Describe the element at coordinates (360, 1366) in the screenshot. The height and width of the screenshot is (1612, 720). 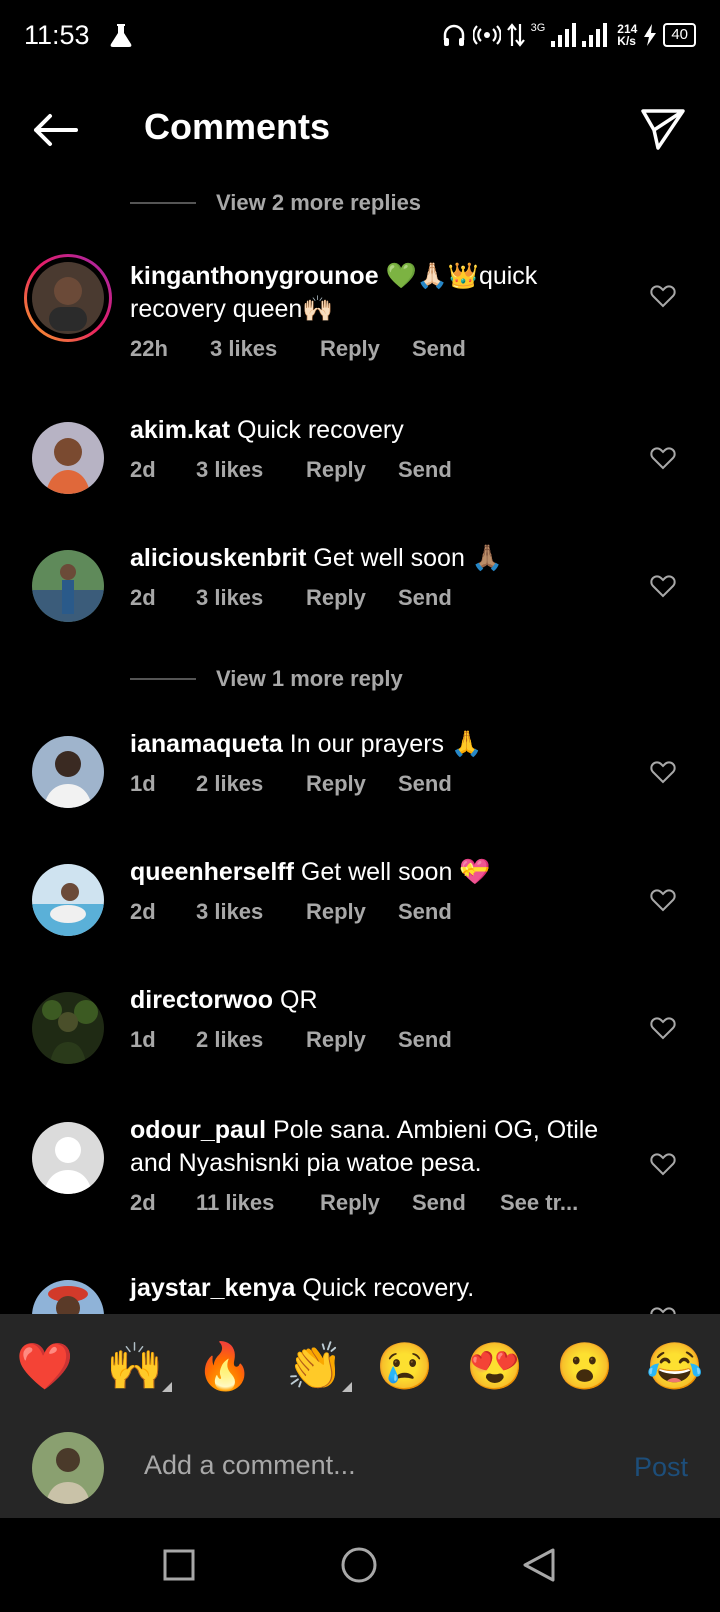
I see `emoji-quick-reactions: ❤️ 🙌 🔥 👏 😢 😍 😮 😂` at that location.